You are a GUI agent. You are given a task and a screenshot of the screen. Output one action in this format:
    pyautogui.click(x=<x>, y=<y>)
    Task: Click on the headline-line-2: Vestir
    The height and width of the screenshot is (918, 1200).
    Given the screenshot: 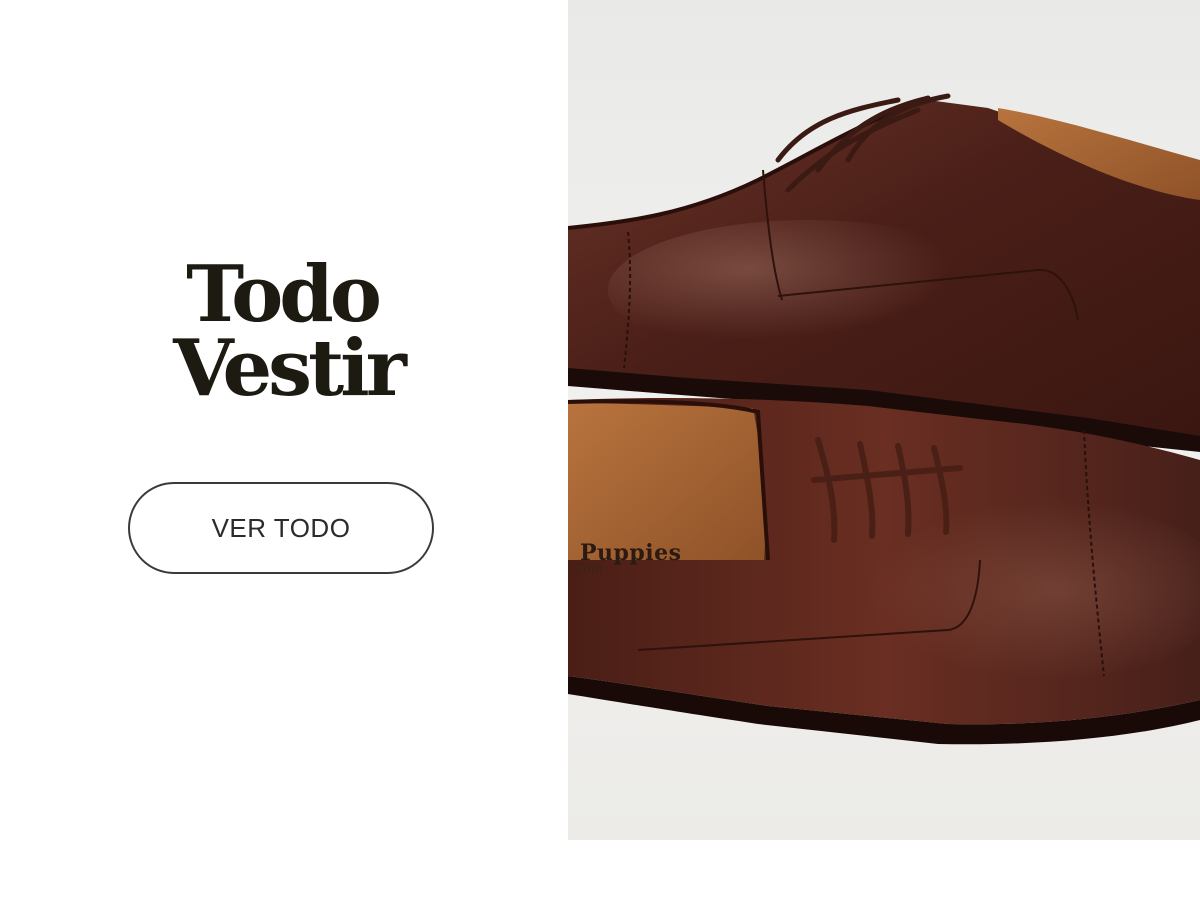 What is the action you would take?
    pyautogui.click(x=290, y=368)
    